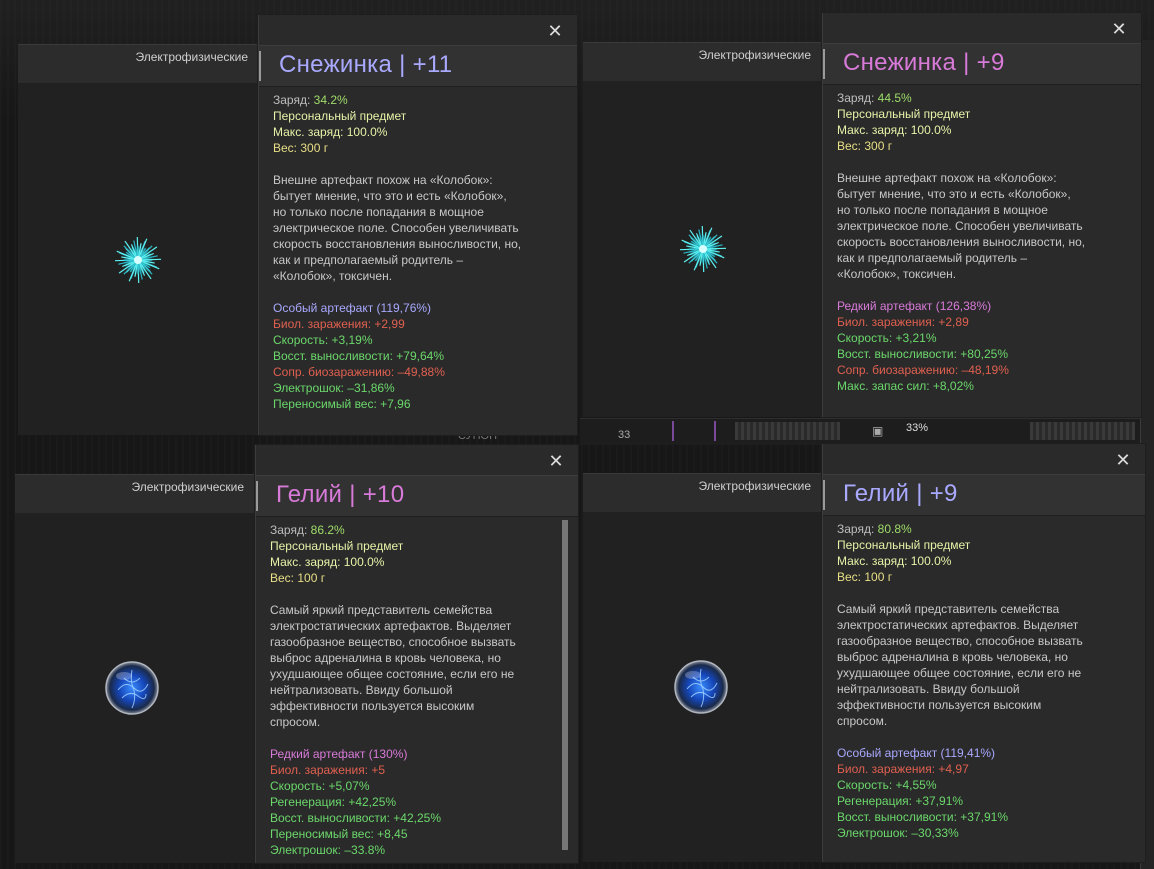 The height and width of the screenshot is (869, 1154). What do you see at coordinates (418, 100) in the screenshot?
I see `charge-line: Заряд: 34.2%` at bounding box center [418, 100].